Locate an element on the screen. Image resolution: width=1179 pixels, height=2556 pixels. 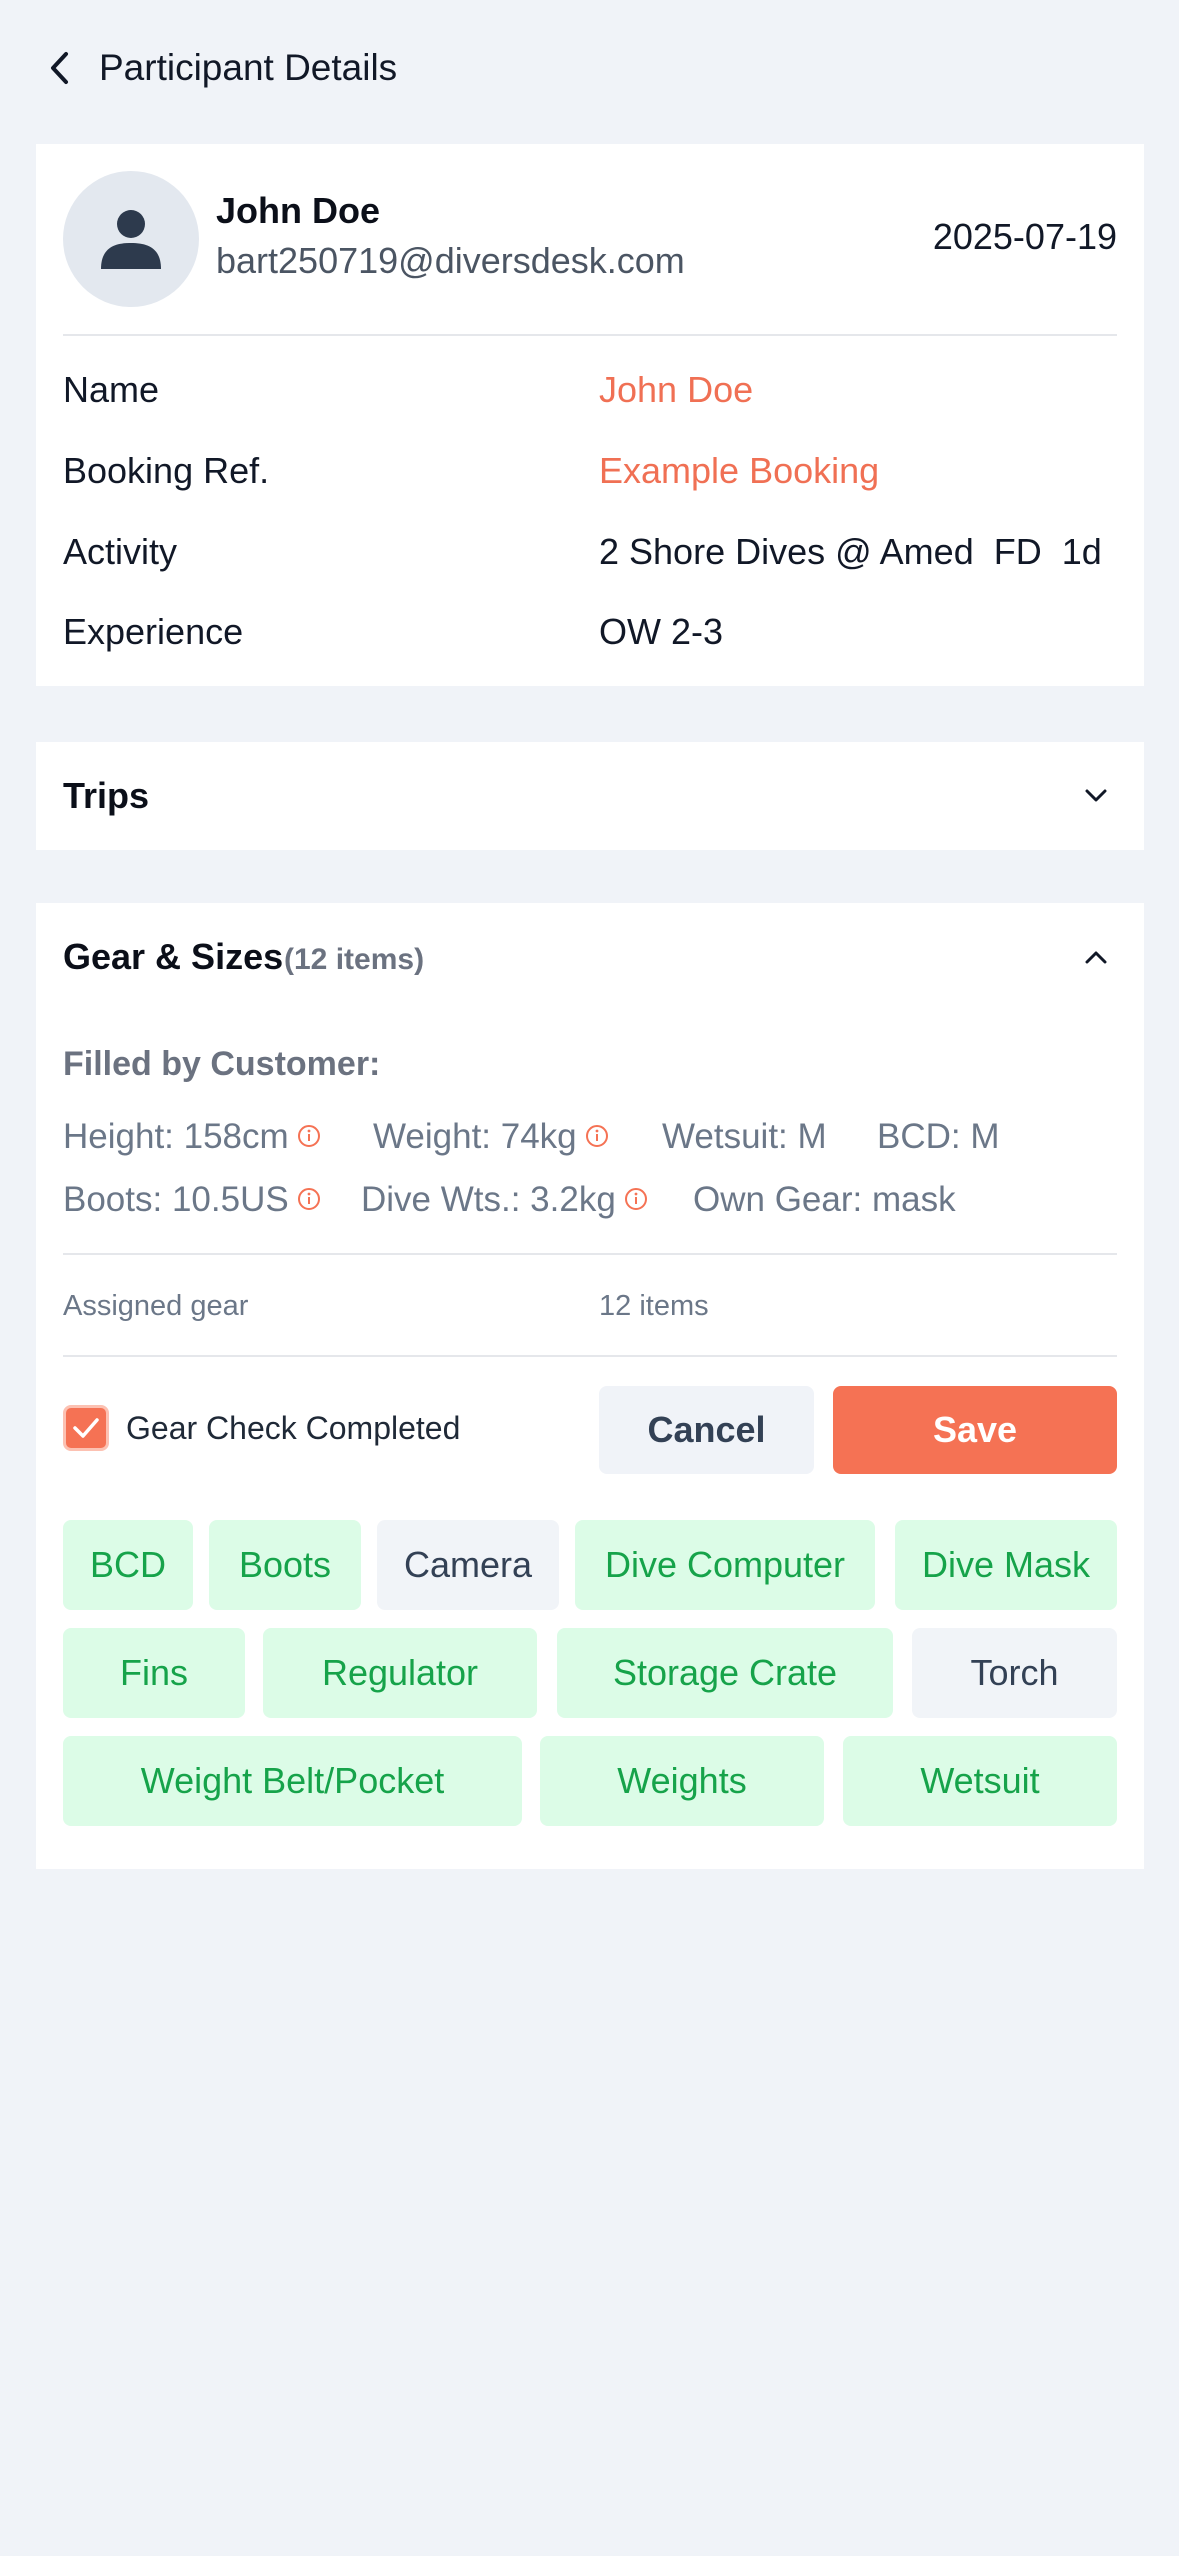
cancel-button: Cancel is located at coordinates (706, 1430).